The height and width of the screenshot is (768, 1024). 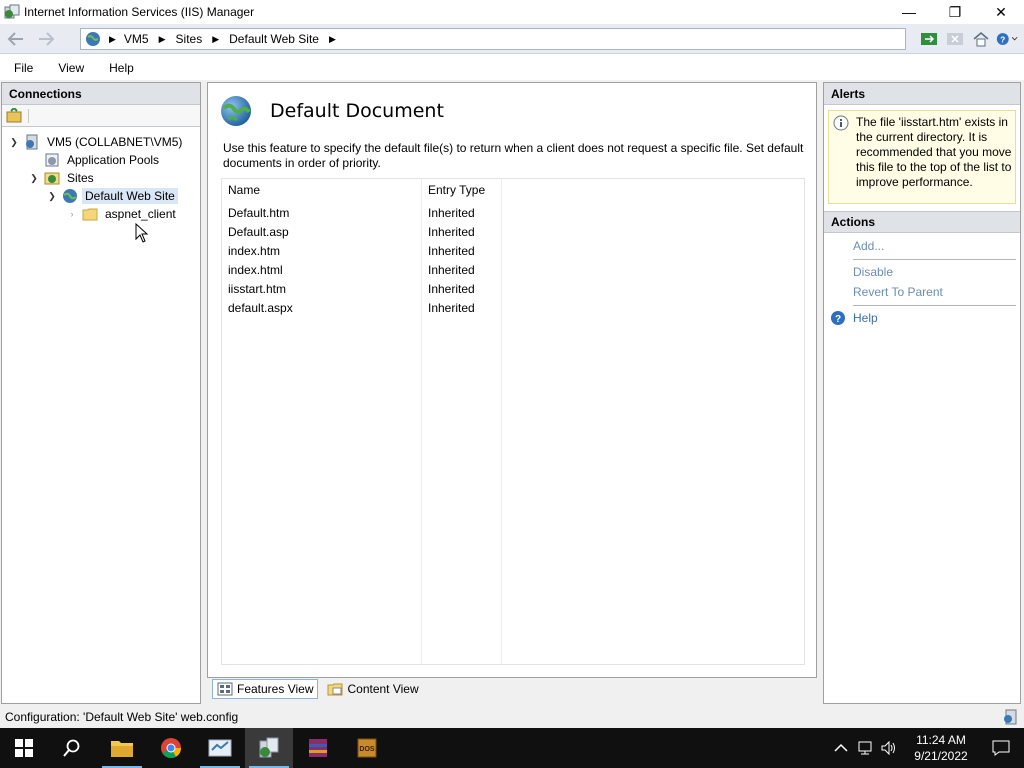 I want to click on tree-node-sites: ❯ Sites, so click(x=62, y=178).